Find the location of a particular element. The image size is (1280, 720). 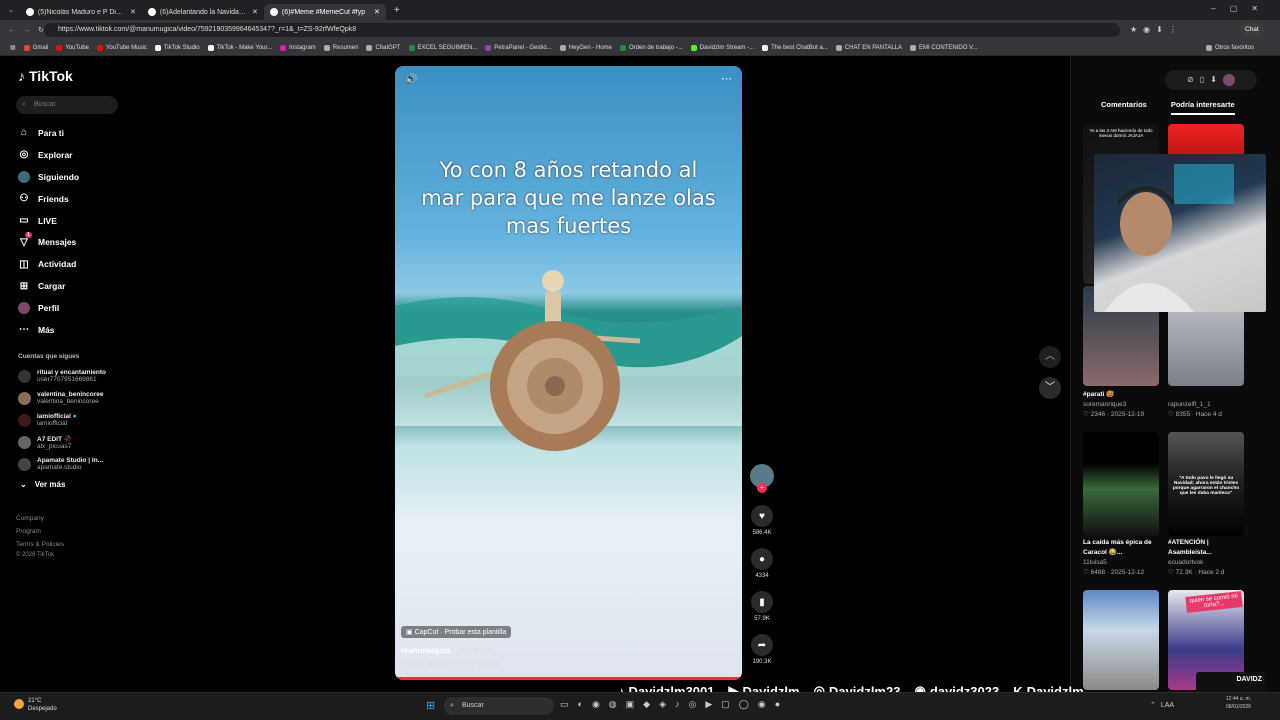

browser-tab: (6)Adelantando la Navidad! 🎄🎁✕ is located at coordinates (203, 12).